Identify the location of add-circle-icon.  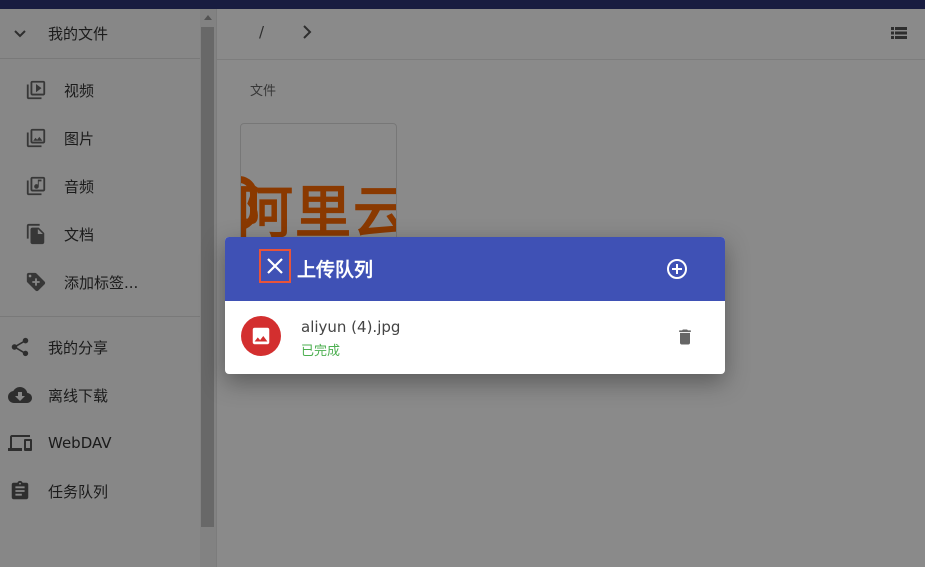
(677, 269).